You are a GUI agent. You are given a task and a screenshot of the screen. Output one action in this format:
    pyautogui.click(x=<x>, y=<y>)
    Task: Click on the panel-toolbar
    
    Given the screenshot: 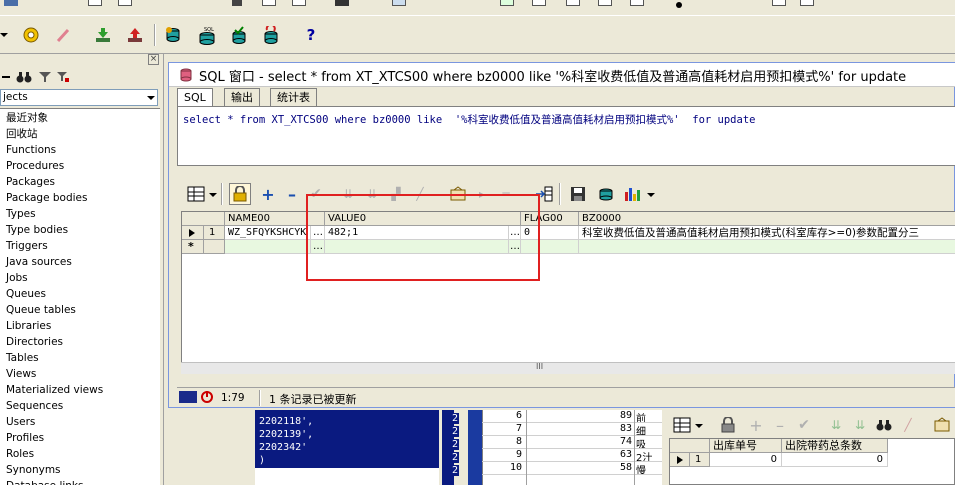 What is the action you would take?
    pyautogui.click(x=80, y=78)
    